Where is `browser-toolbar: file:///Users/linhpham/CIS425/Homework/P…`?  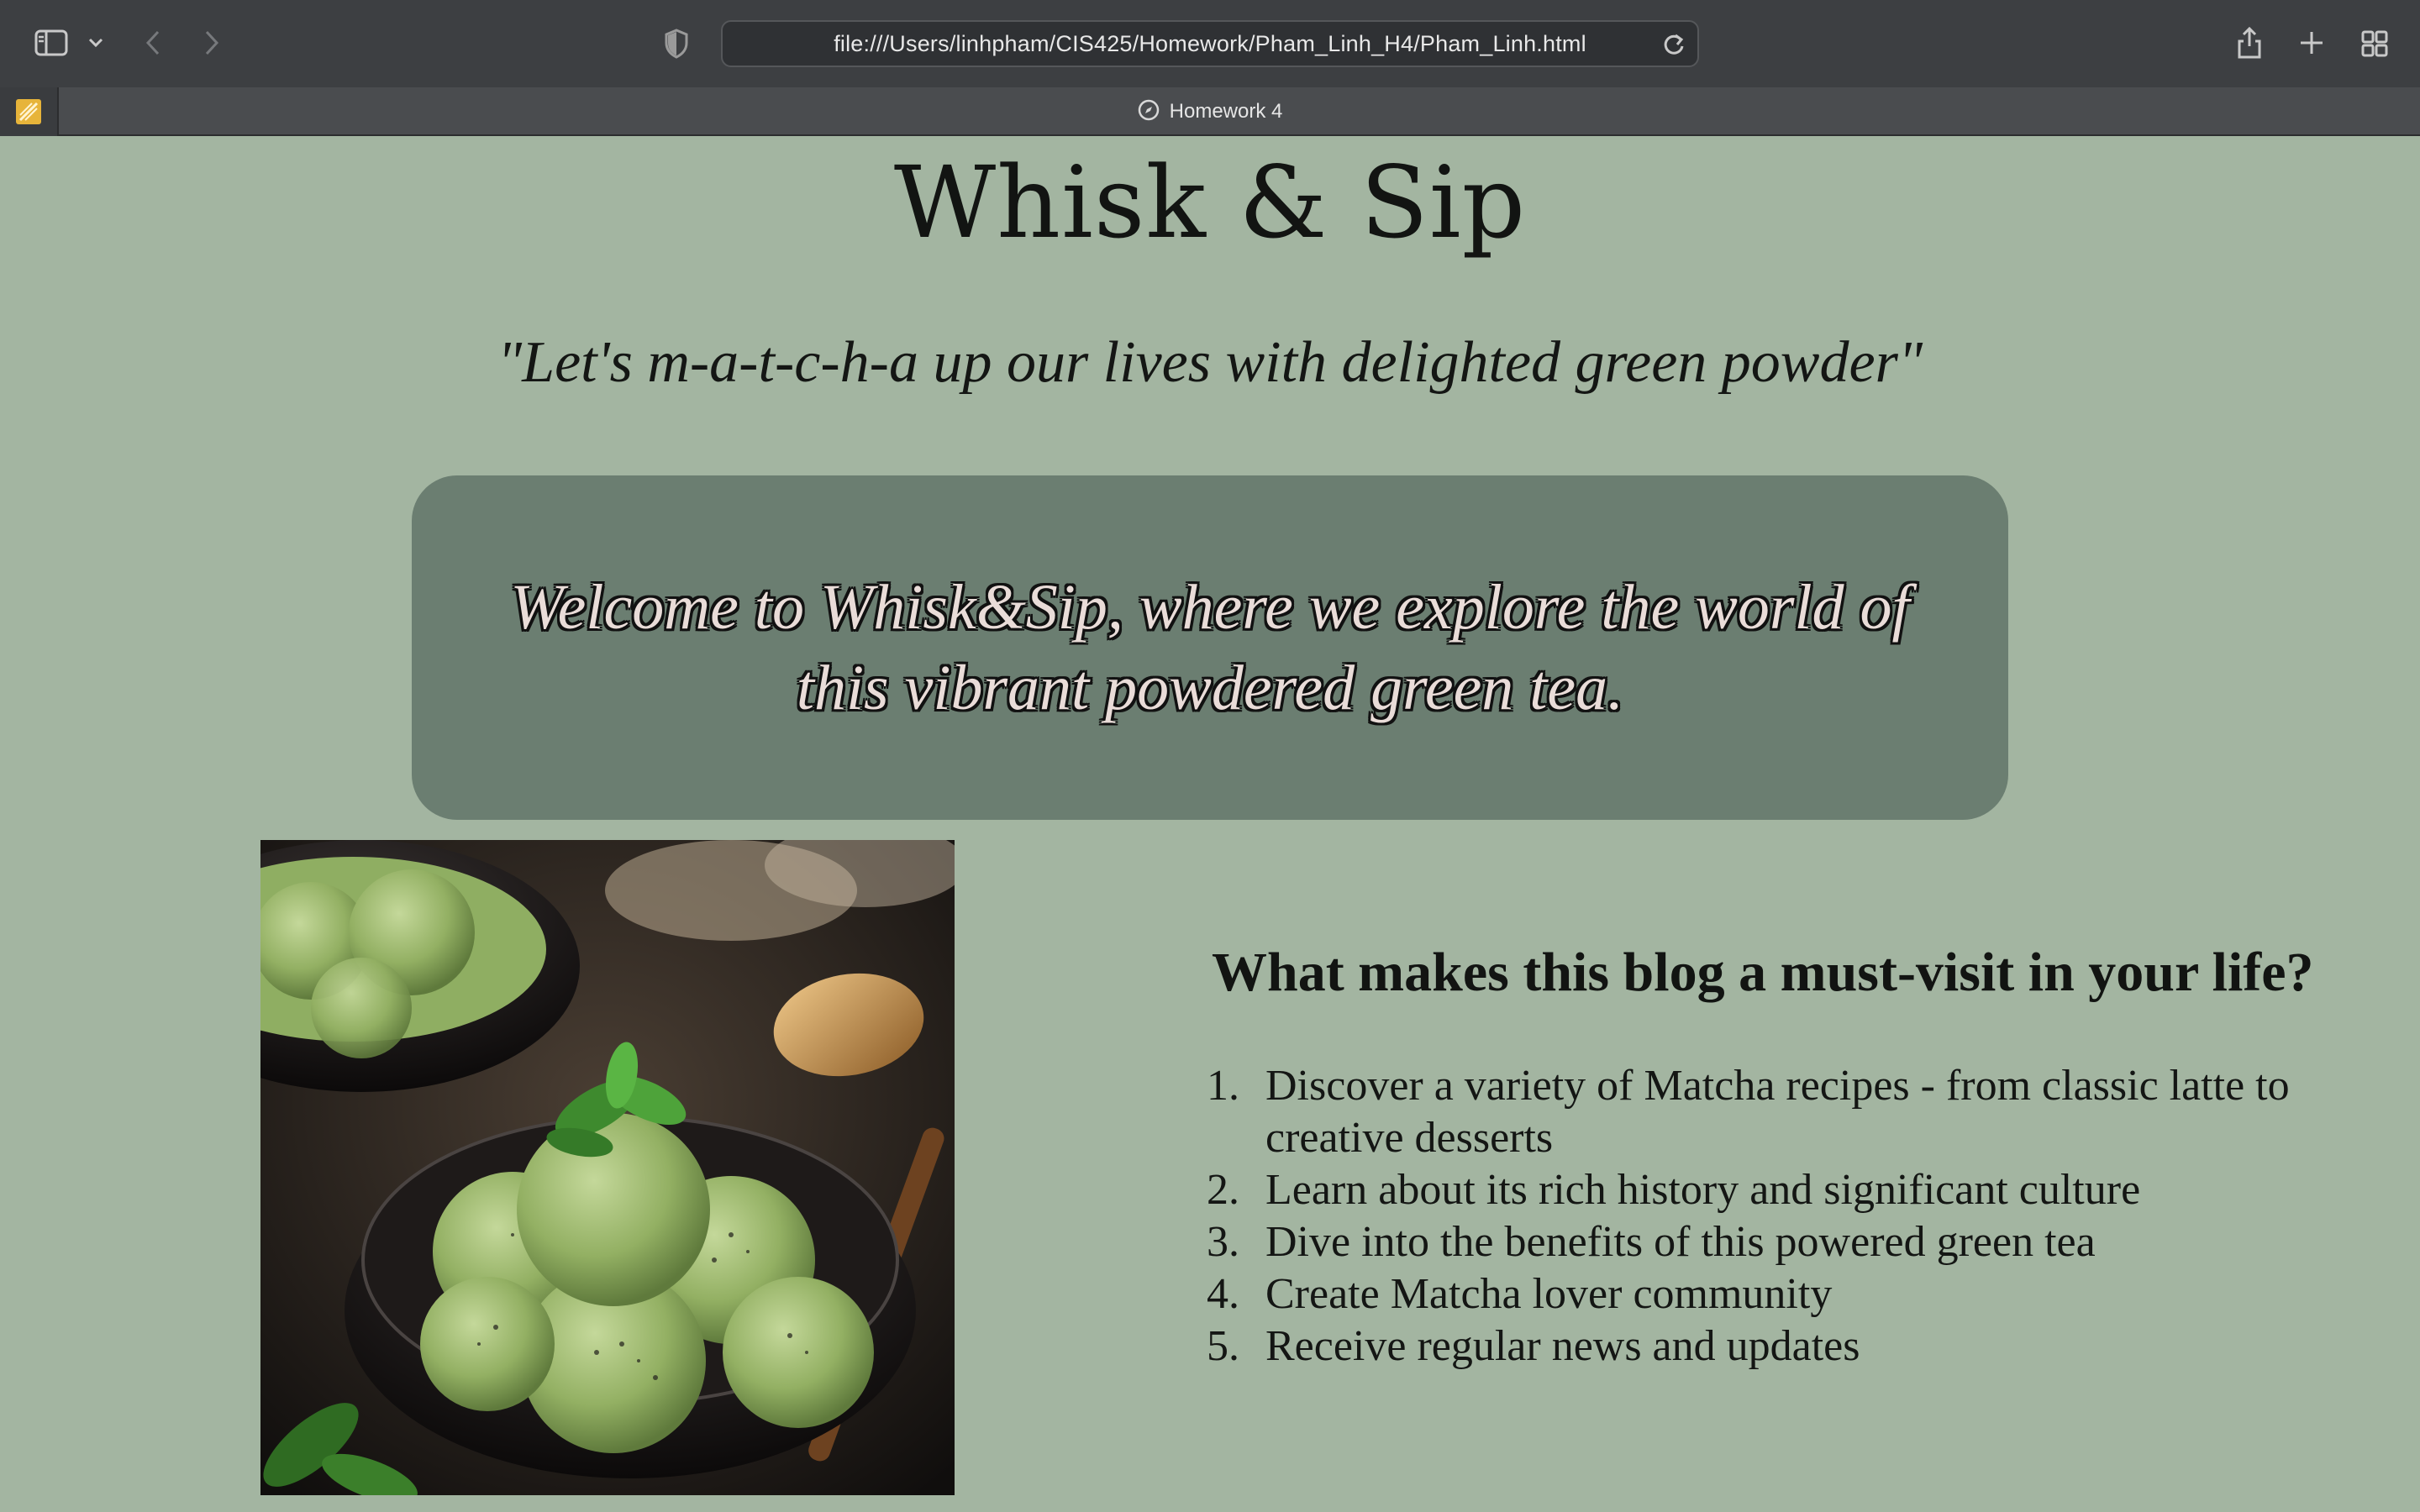
browser-toolbar: file:///Users/linhpham/CIS425/Homework/P… is located at coordinates (1210, 43).